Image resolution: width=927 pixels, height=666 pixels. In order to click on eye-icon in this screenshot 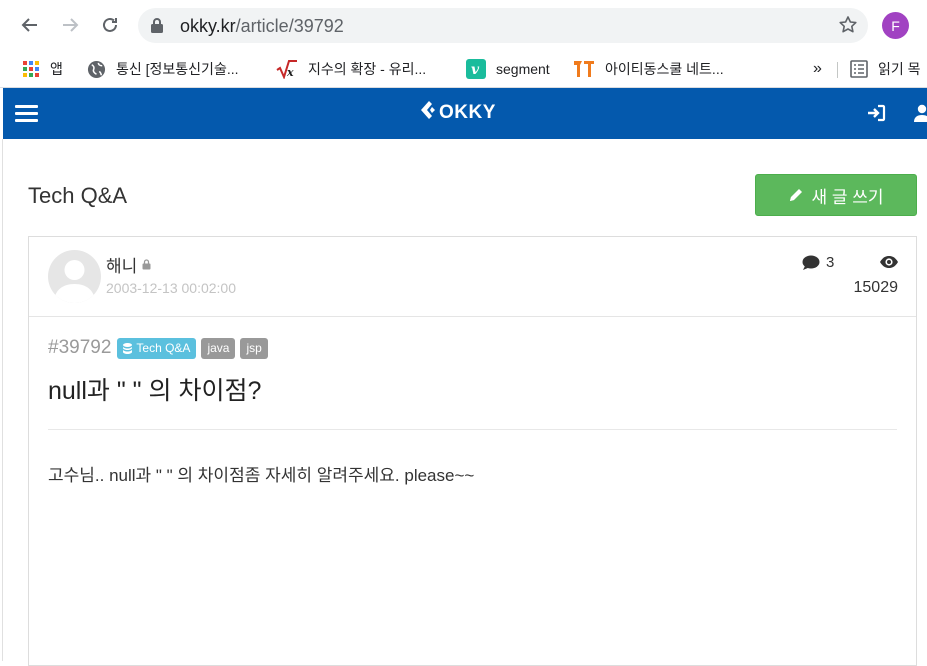, I will do `click(889, 264)`.